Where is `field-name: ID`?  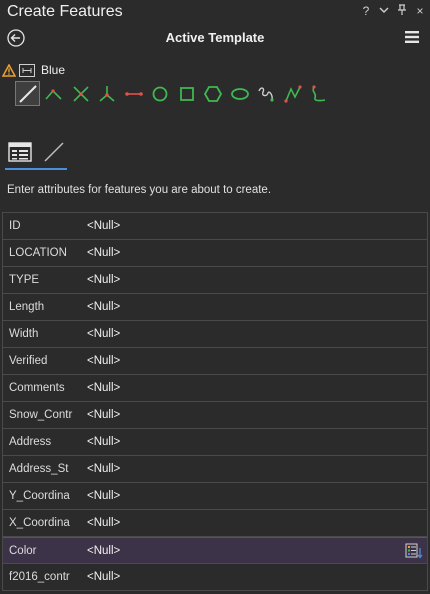
field-name: ID is located at coordinates (15, 226).